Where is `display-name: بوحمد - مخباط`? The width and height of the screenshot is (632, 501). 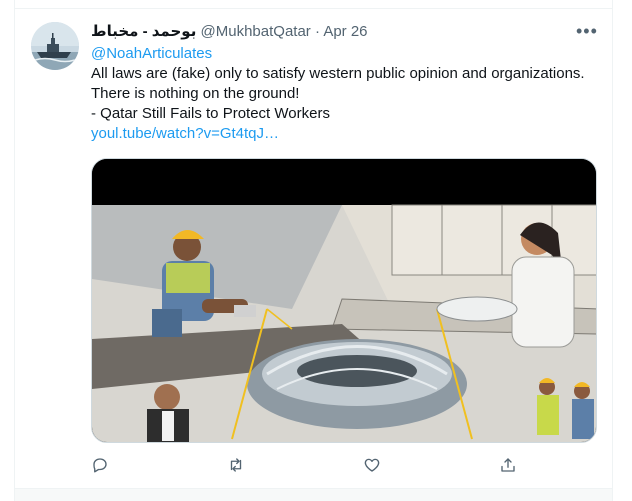 display-name: بوحمد - مخباط is located at coordinates (143, 31).